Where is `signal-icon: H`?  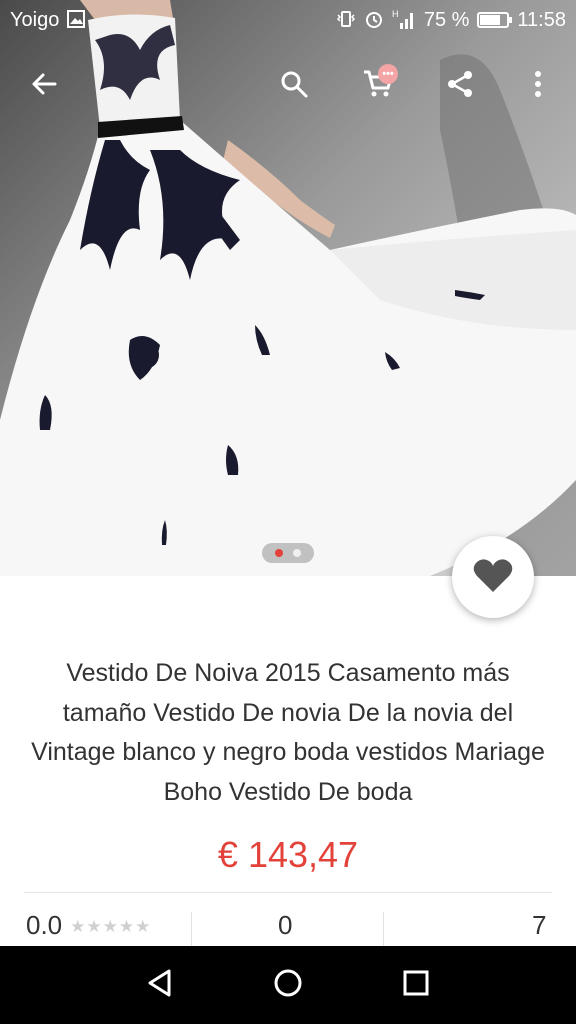 signal-icon: H is located at coordinates (404, 20).